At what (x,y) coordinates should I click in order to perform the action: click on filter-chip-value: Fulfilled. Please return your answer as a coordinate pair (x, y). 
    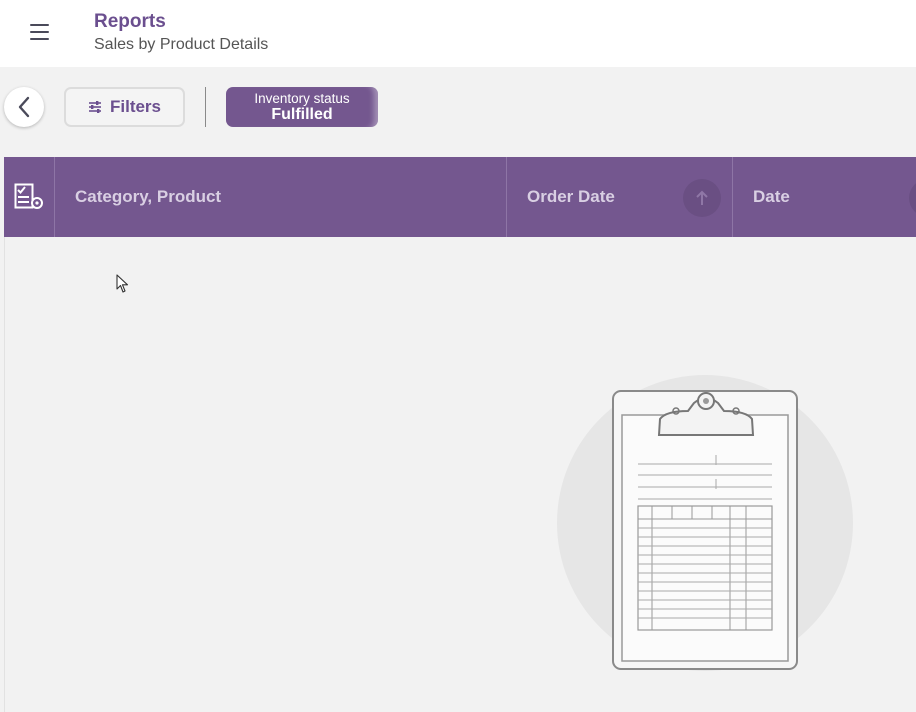
    Looking at the image, I should click on (302, 114).